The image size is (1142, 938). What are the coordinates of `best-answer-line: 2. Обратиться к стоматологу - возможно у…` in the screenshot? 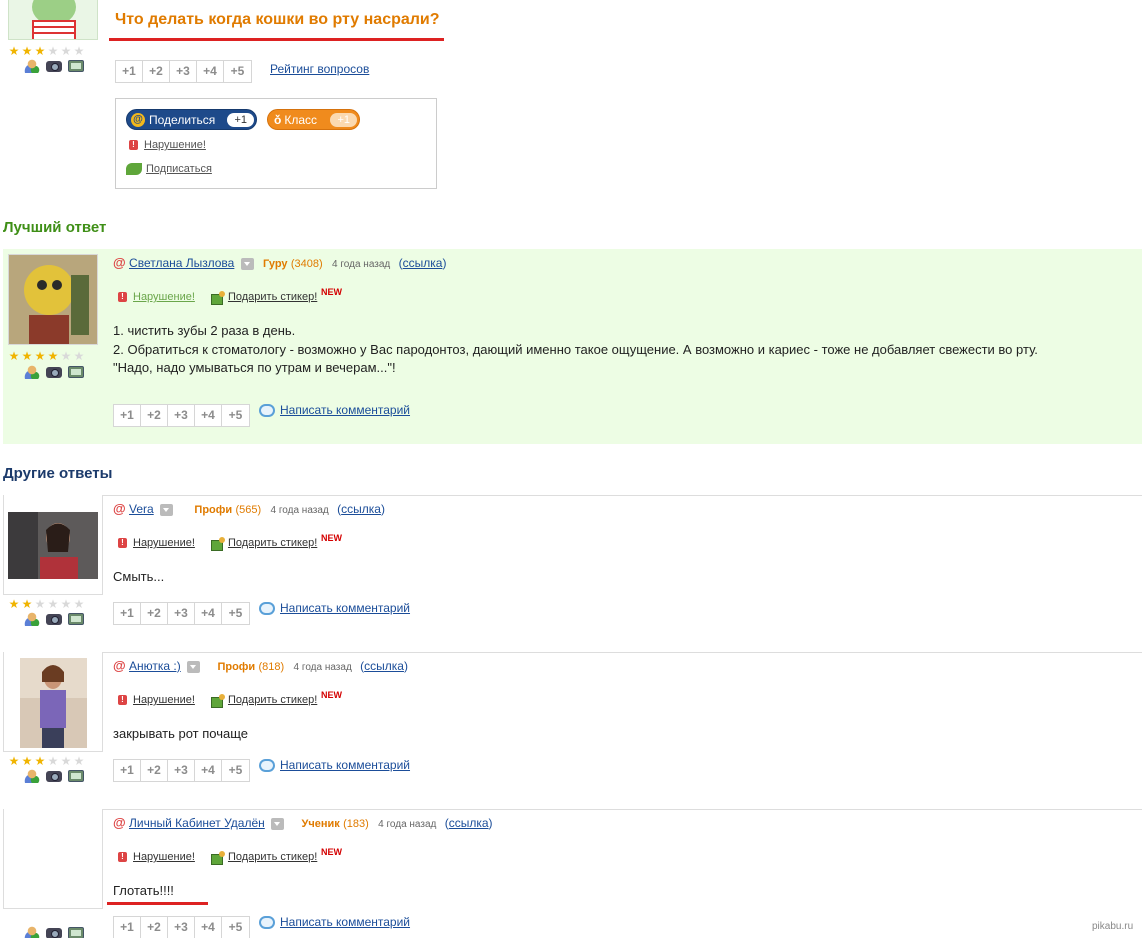 It's located at (575, 349).